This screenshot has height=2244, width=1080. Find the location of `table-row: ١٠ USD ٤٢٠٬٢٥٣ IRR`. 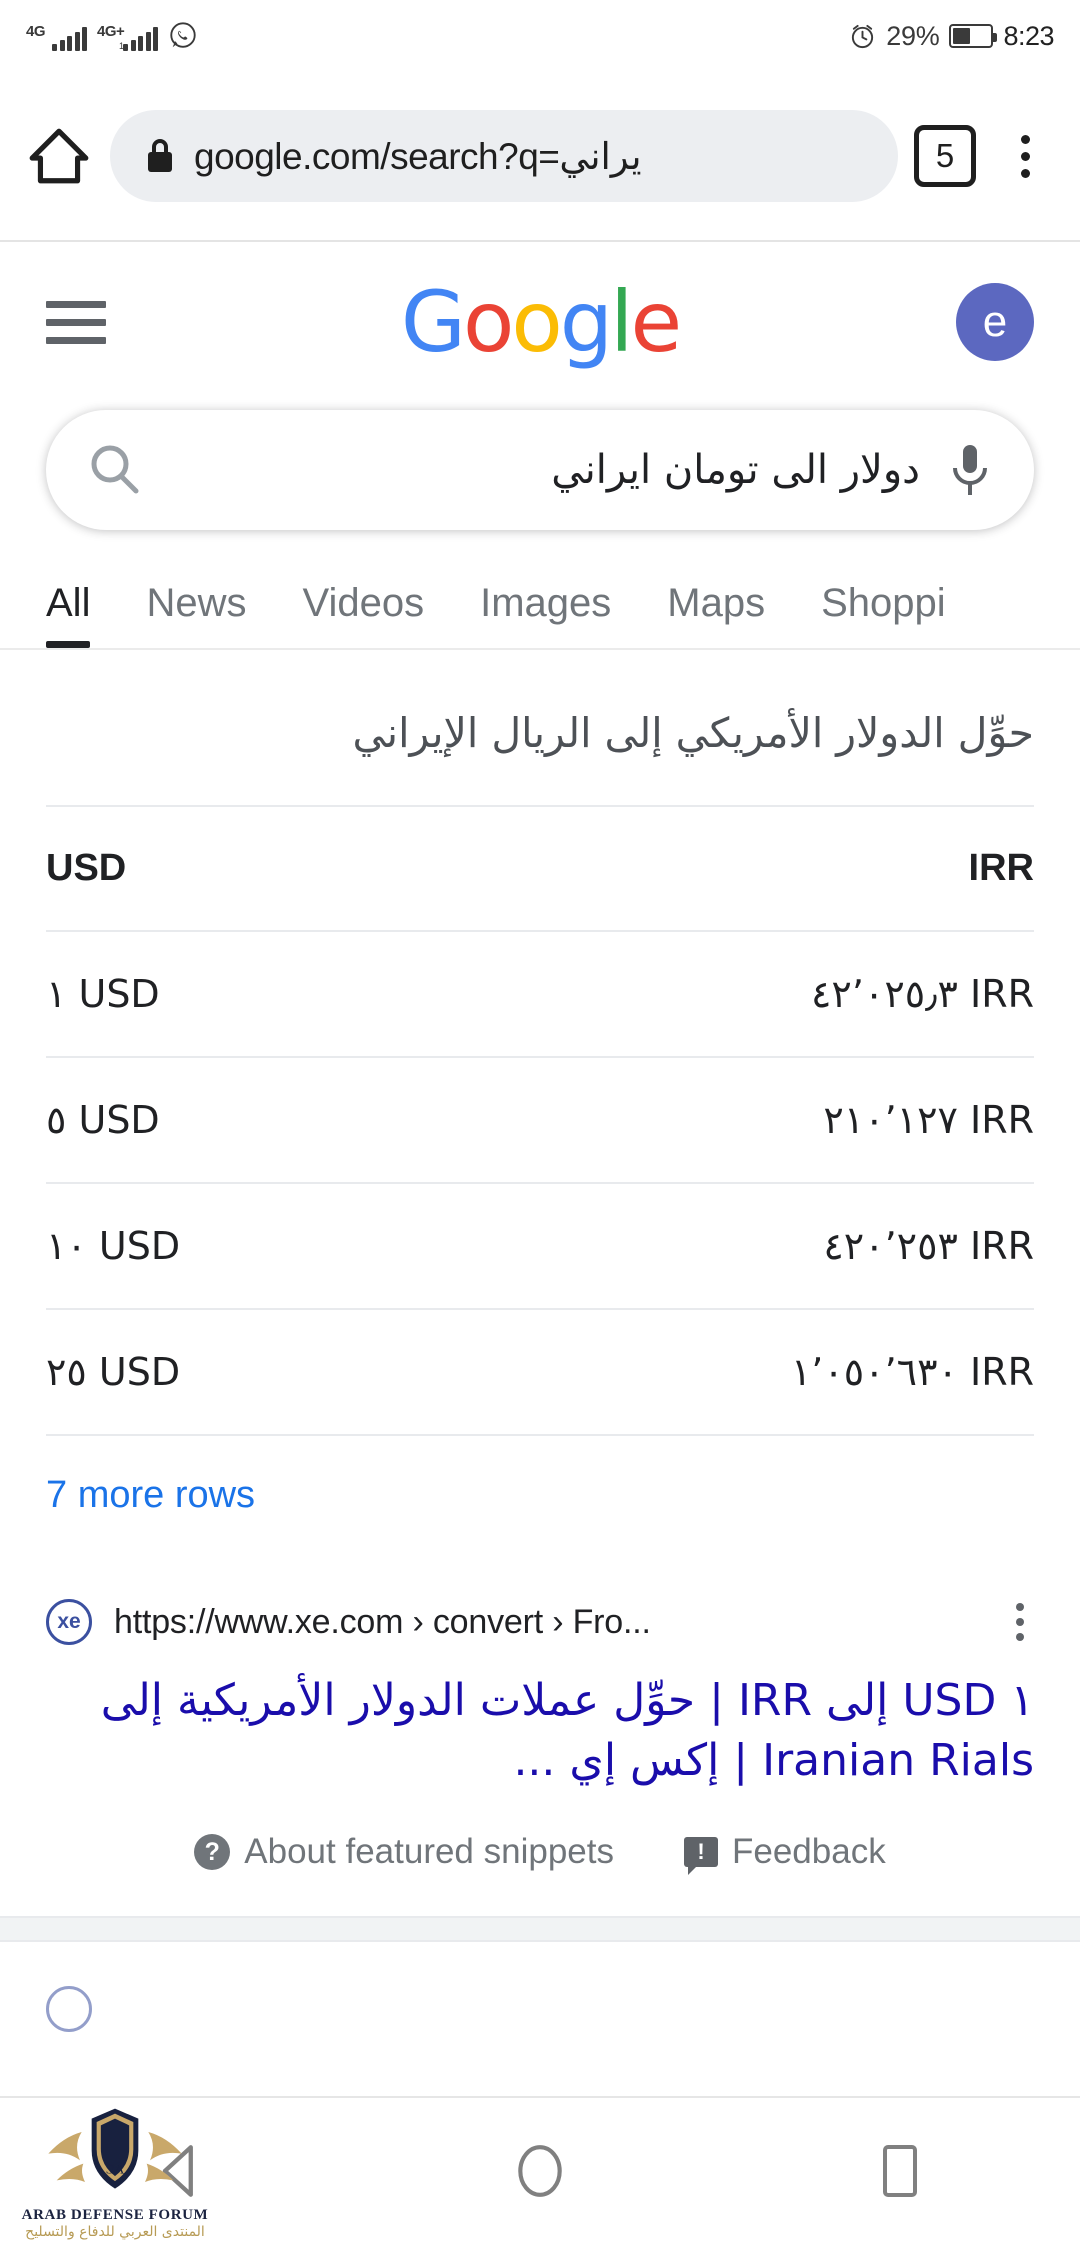

table-row: ١٠ USD ٤٢٠٬٢٥٣ IRR is located at coordinates (540, 1246).